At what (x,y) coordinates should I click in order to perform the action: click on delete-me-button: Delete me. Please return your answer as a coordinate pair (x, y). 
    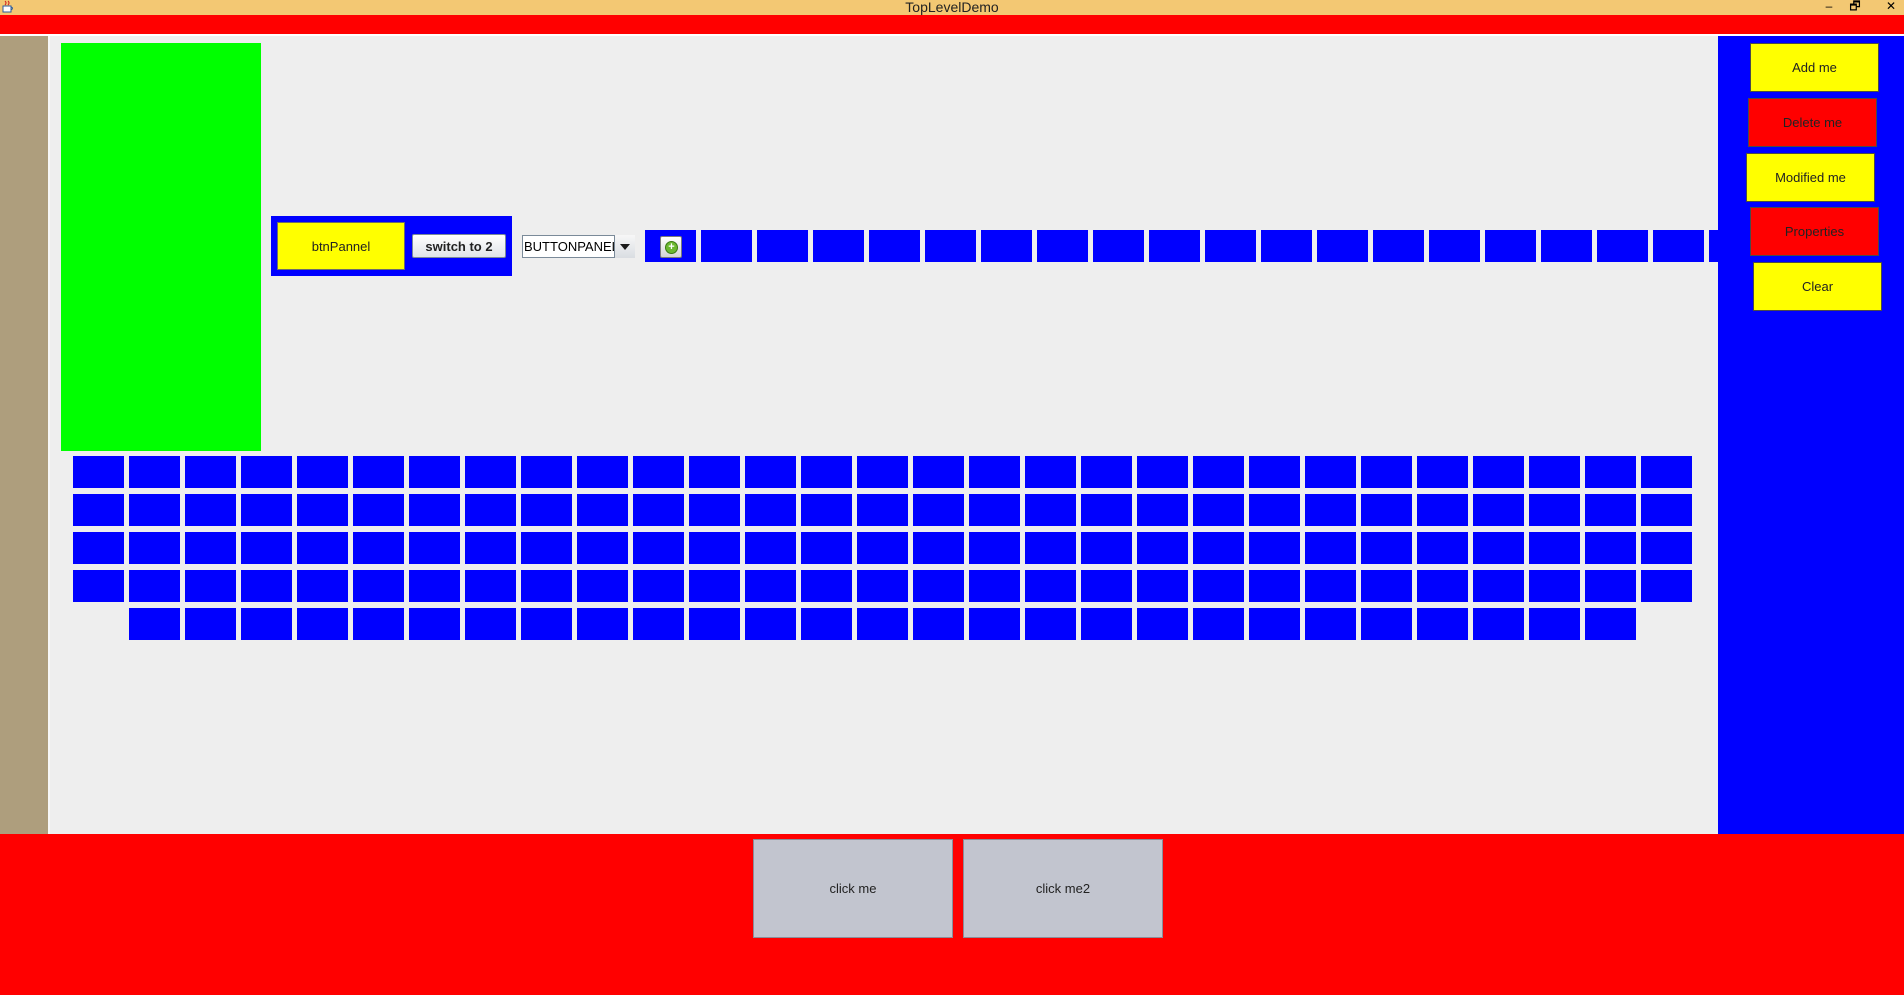
    Looking at the image, I should click on (1812, 122).